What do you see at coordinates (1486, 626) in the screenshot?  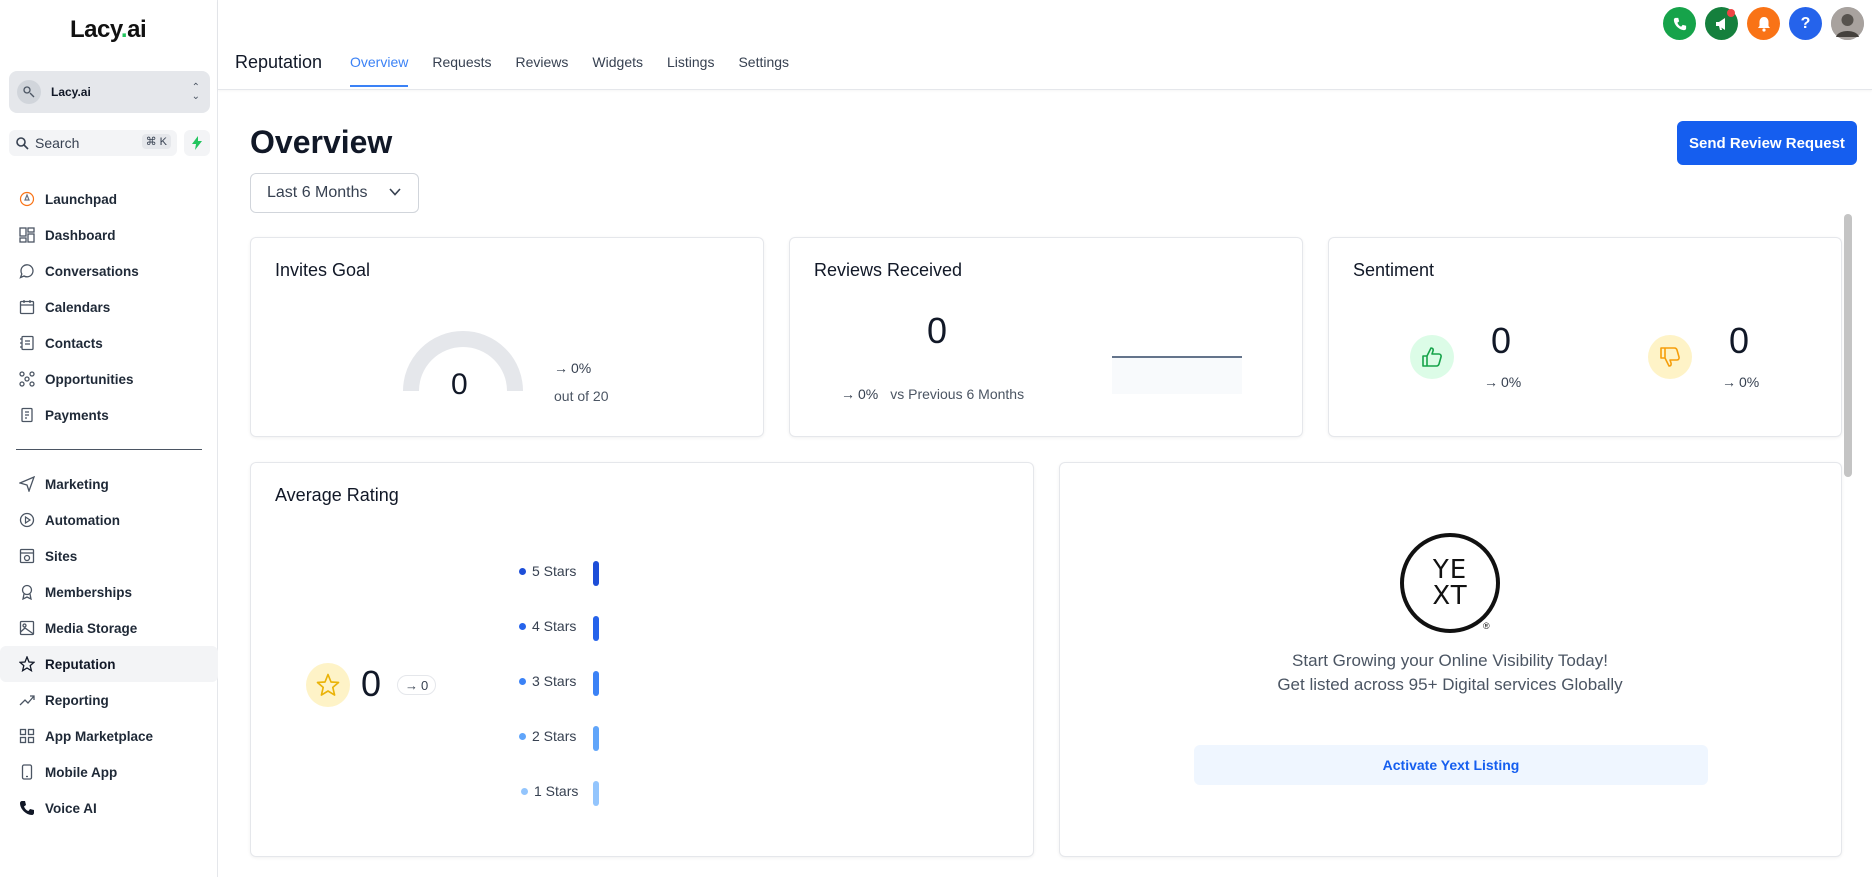 I see `registered-mark: ®` at bounding box center [1486, 626].